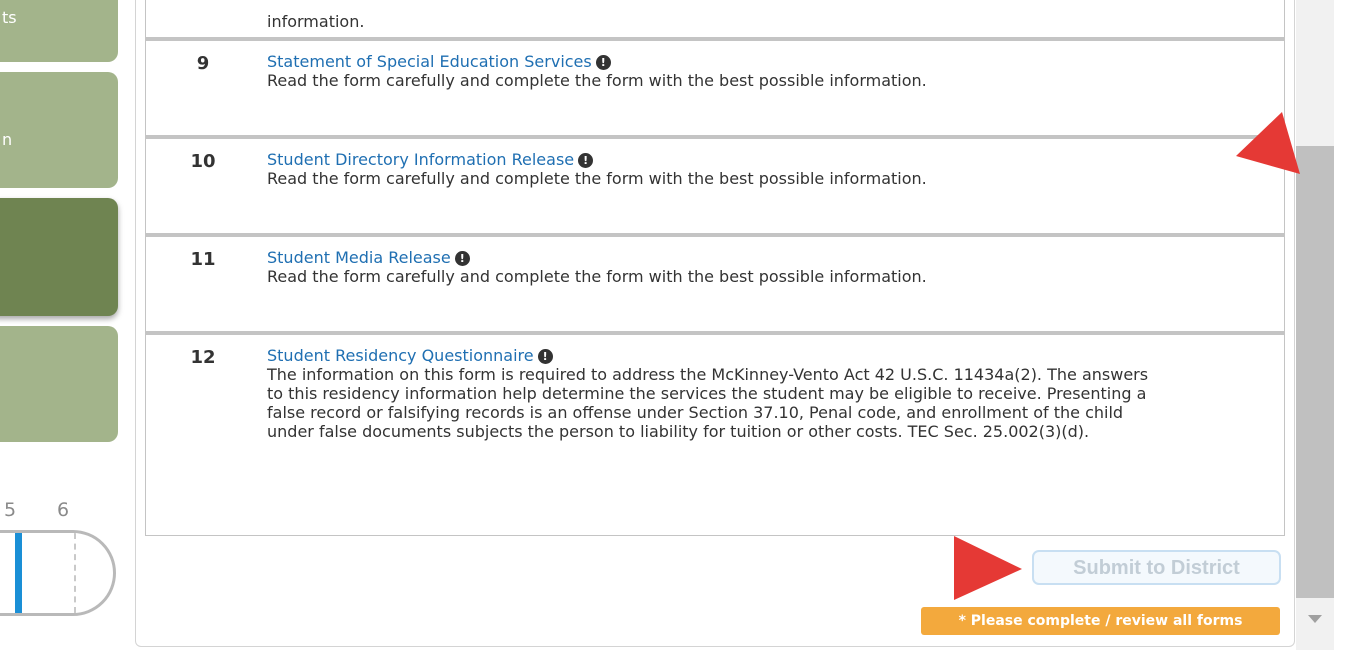  Describe the element at coordinates (1100, 621) in the screenshot. I see `incomplete-forms-warning: * Please complete / review all forms` at that location.